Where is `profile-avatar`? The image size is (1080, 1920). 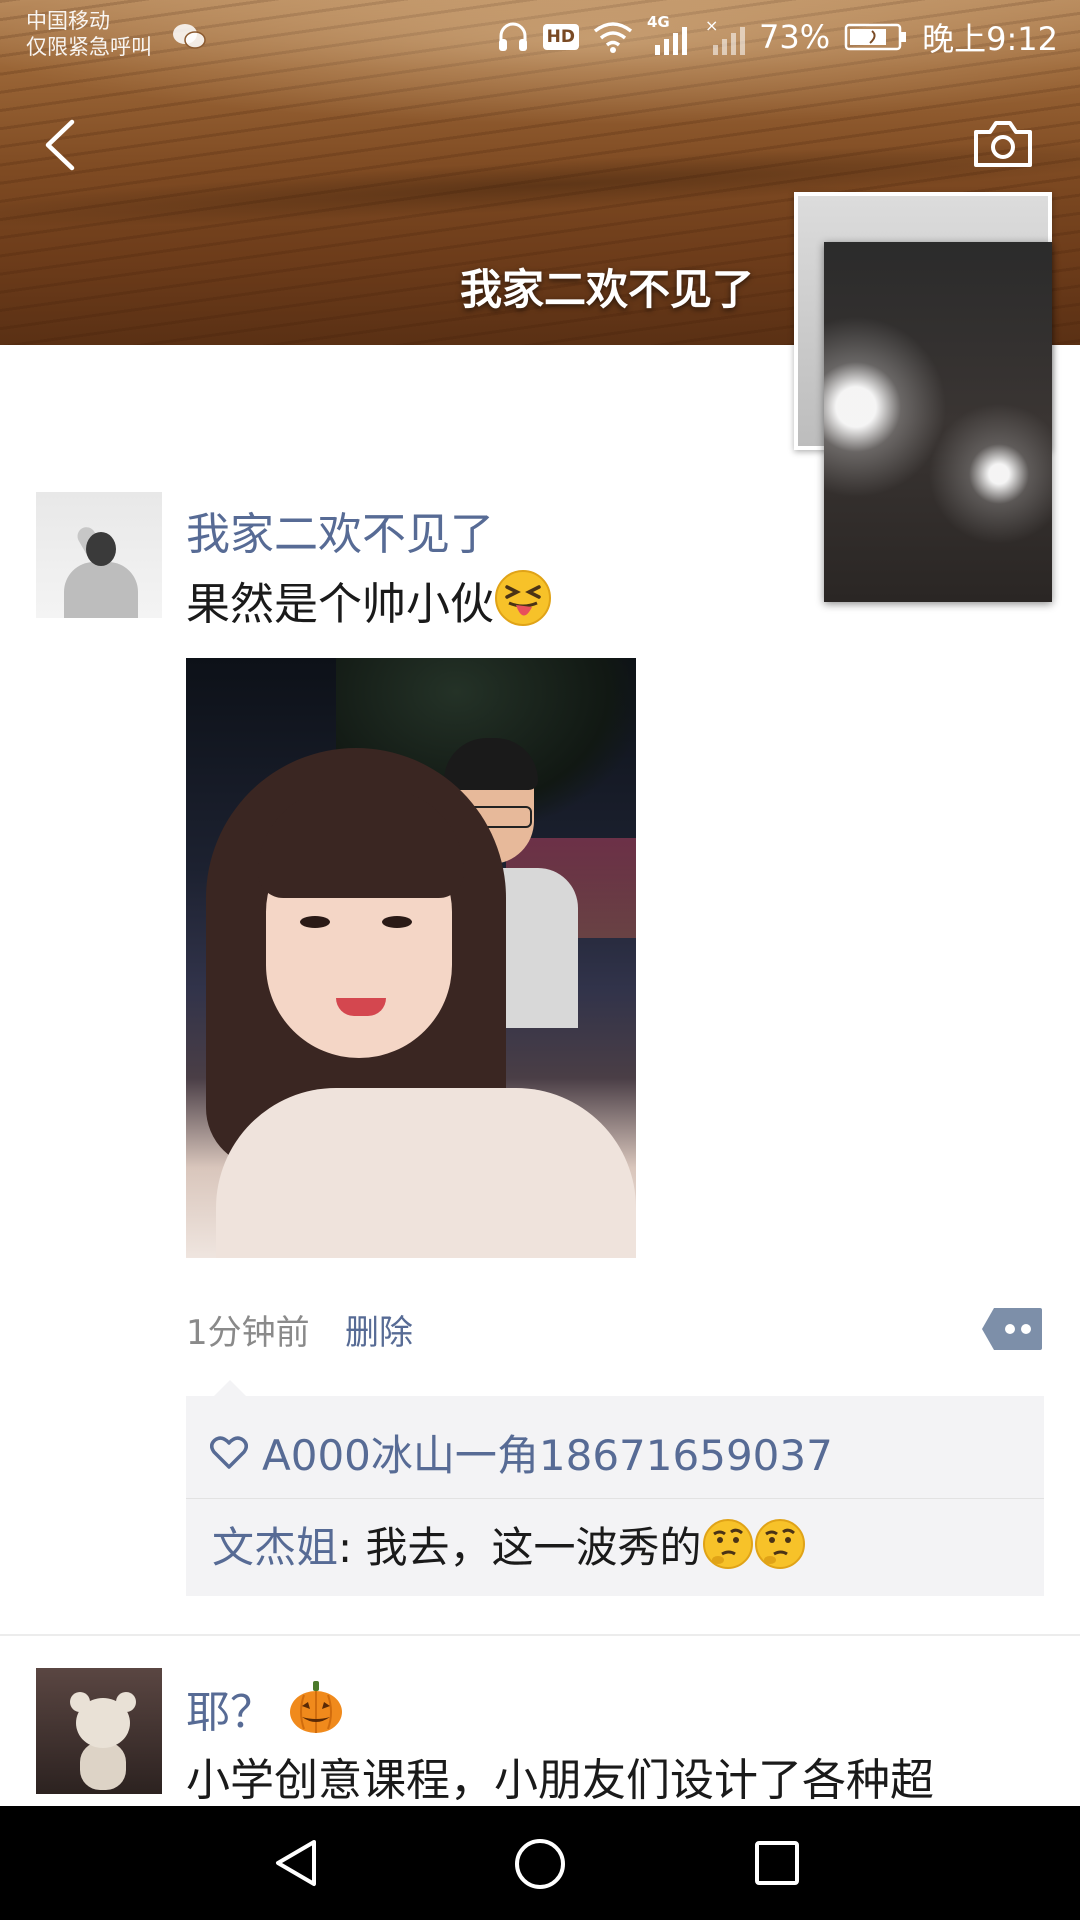 profile-avatar is located at coordinates (924, 398).